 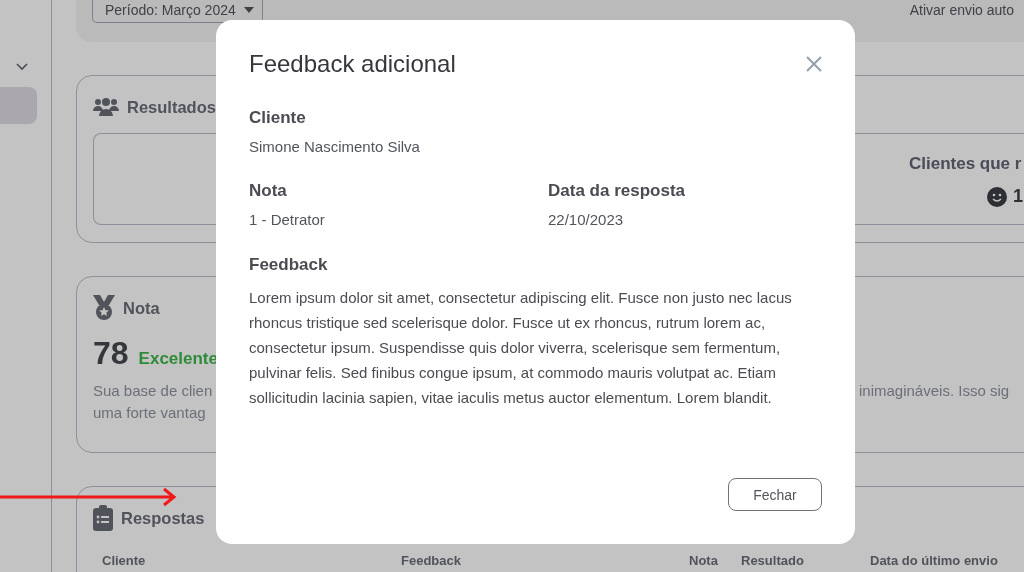 I want to click on field-label: Nota, so click(x=268, y=191).